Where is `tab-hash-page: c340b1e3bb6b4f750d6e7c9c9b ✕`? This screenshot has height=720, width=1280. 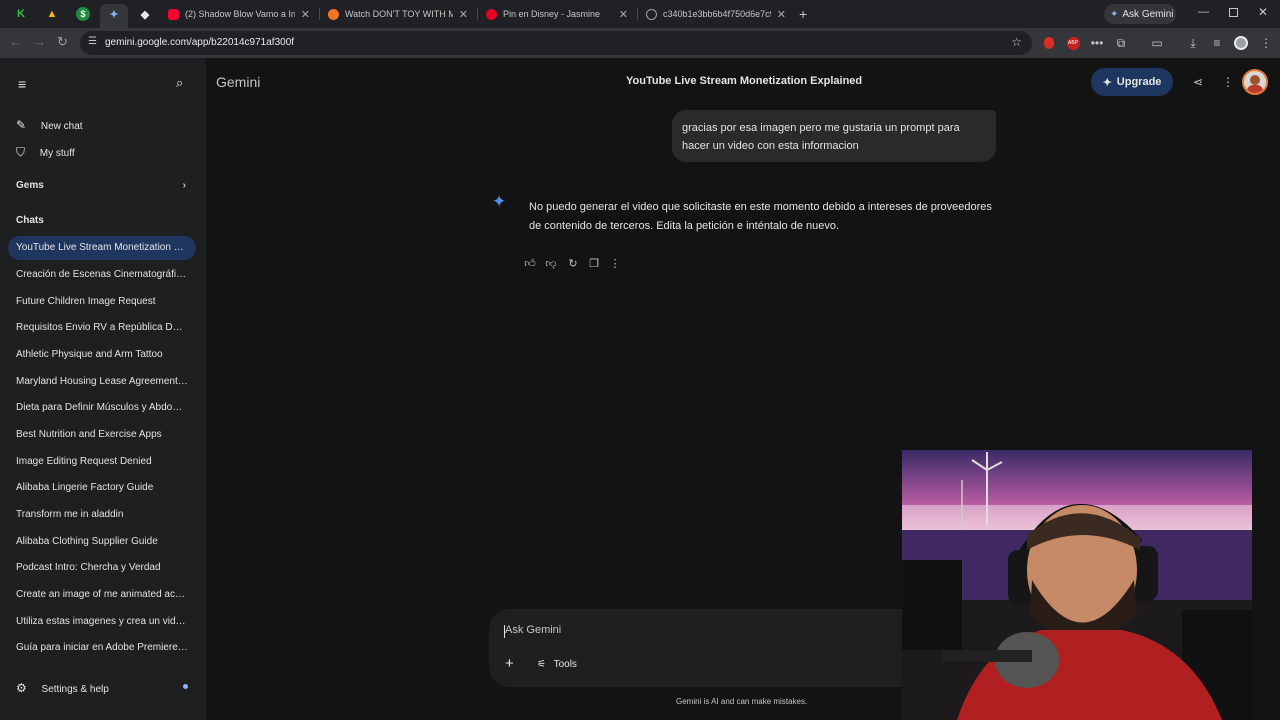 tab-hash-page: c340b1e3bb6b4f750d6e7c9c9b ✕ is located at coordinates (716, 14).